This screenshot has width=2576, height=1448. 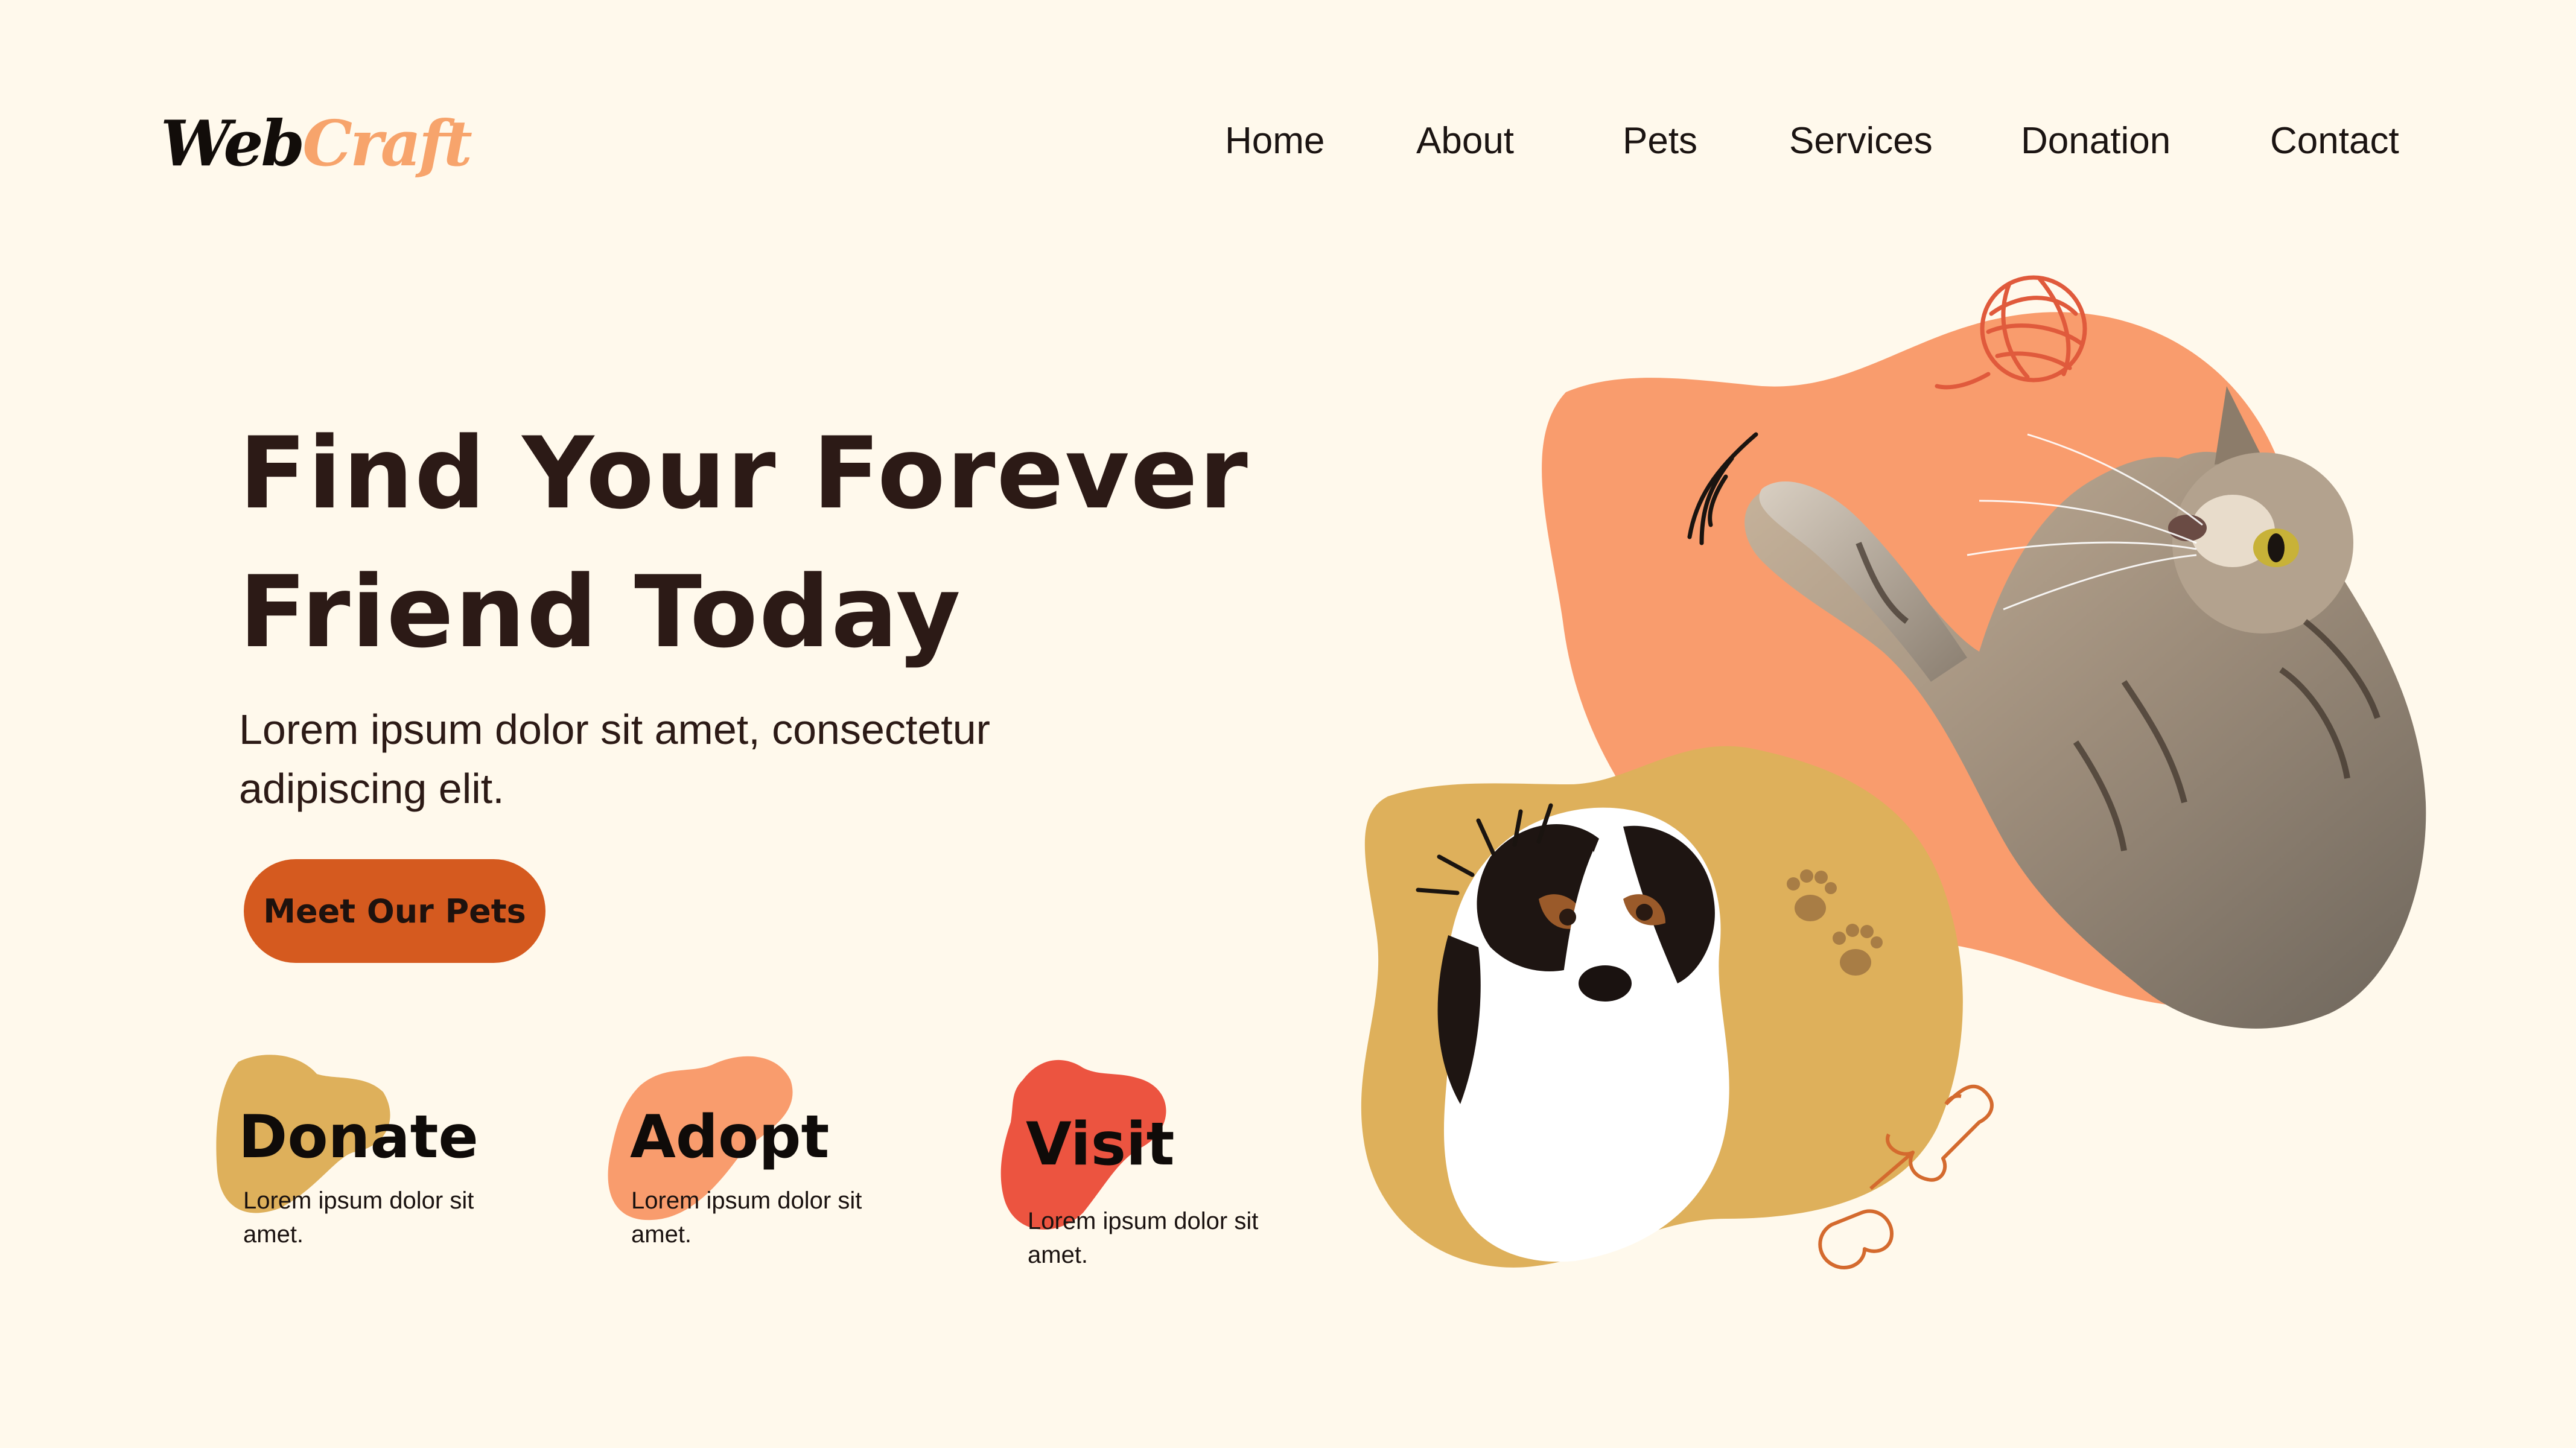 What do you see at coordinates (387, 143) in the screenshot?
I see `logo-craft: Craft` at bounding box center [387, 143].